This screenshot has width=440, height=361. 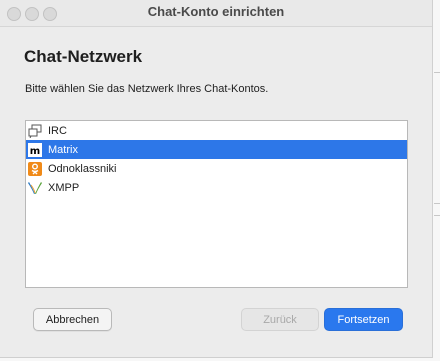 I want to click on back-button: Zurück, so click(x=280, y=319).